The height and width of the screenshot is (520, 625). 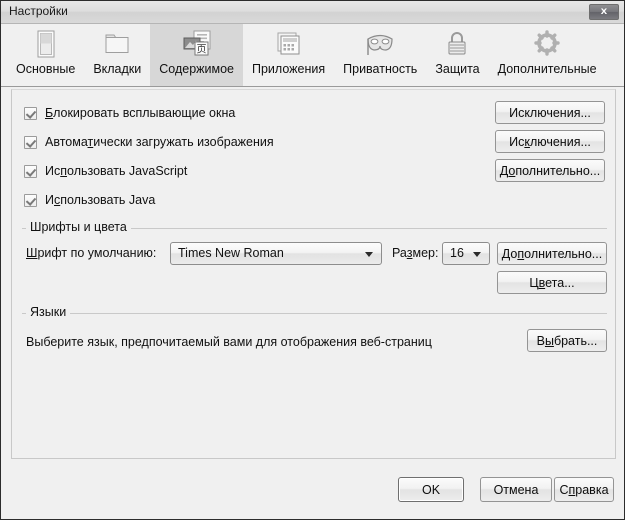 I want to click on window-title: Настройки, so click(x=38, y=11).